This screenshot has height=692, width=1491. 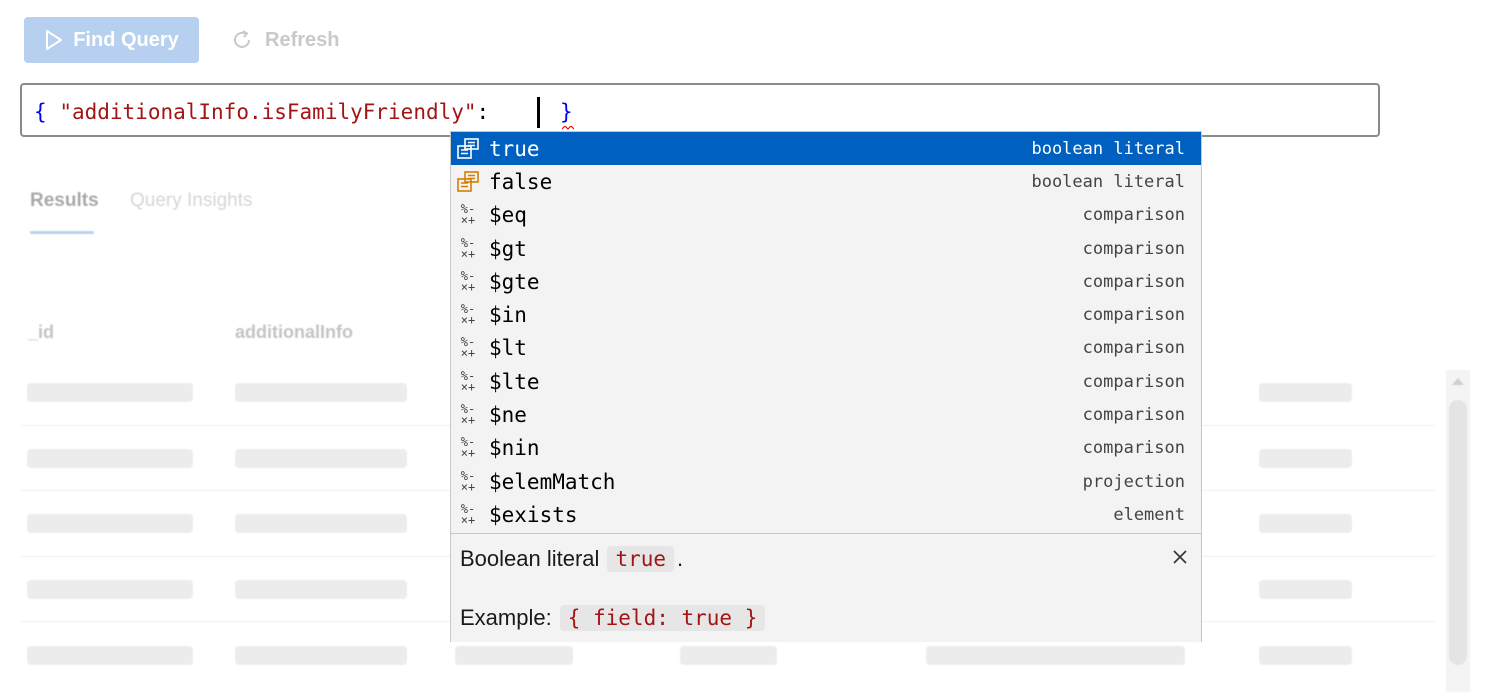 What do you see at coordinates (826, 381) in the screenshot?
I see `suggest-item-lte: %- ×+ $lte comparison` at bounding box center [826, 381].